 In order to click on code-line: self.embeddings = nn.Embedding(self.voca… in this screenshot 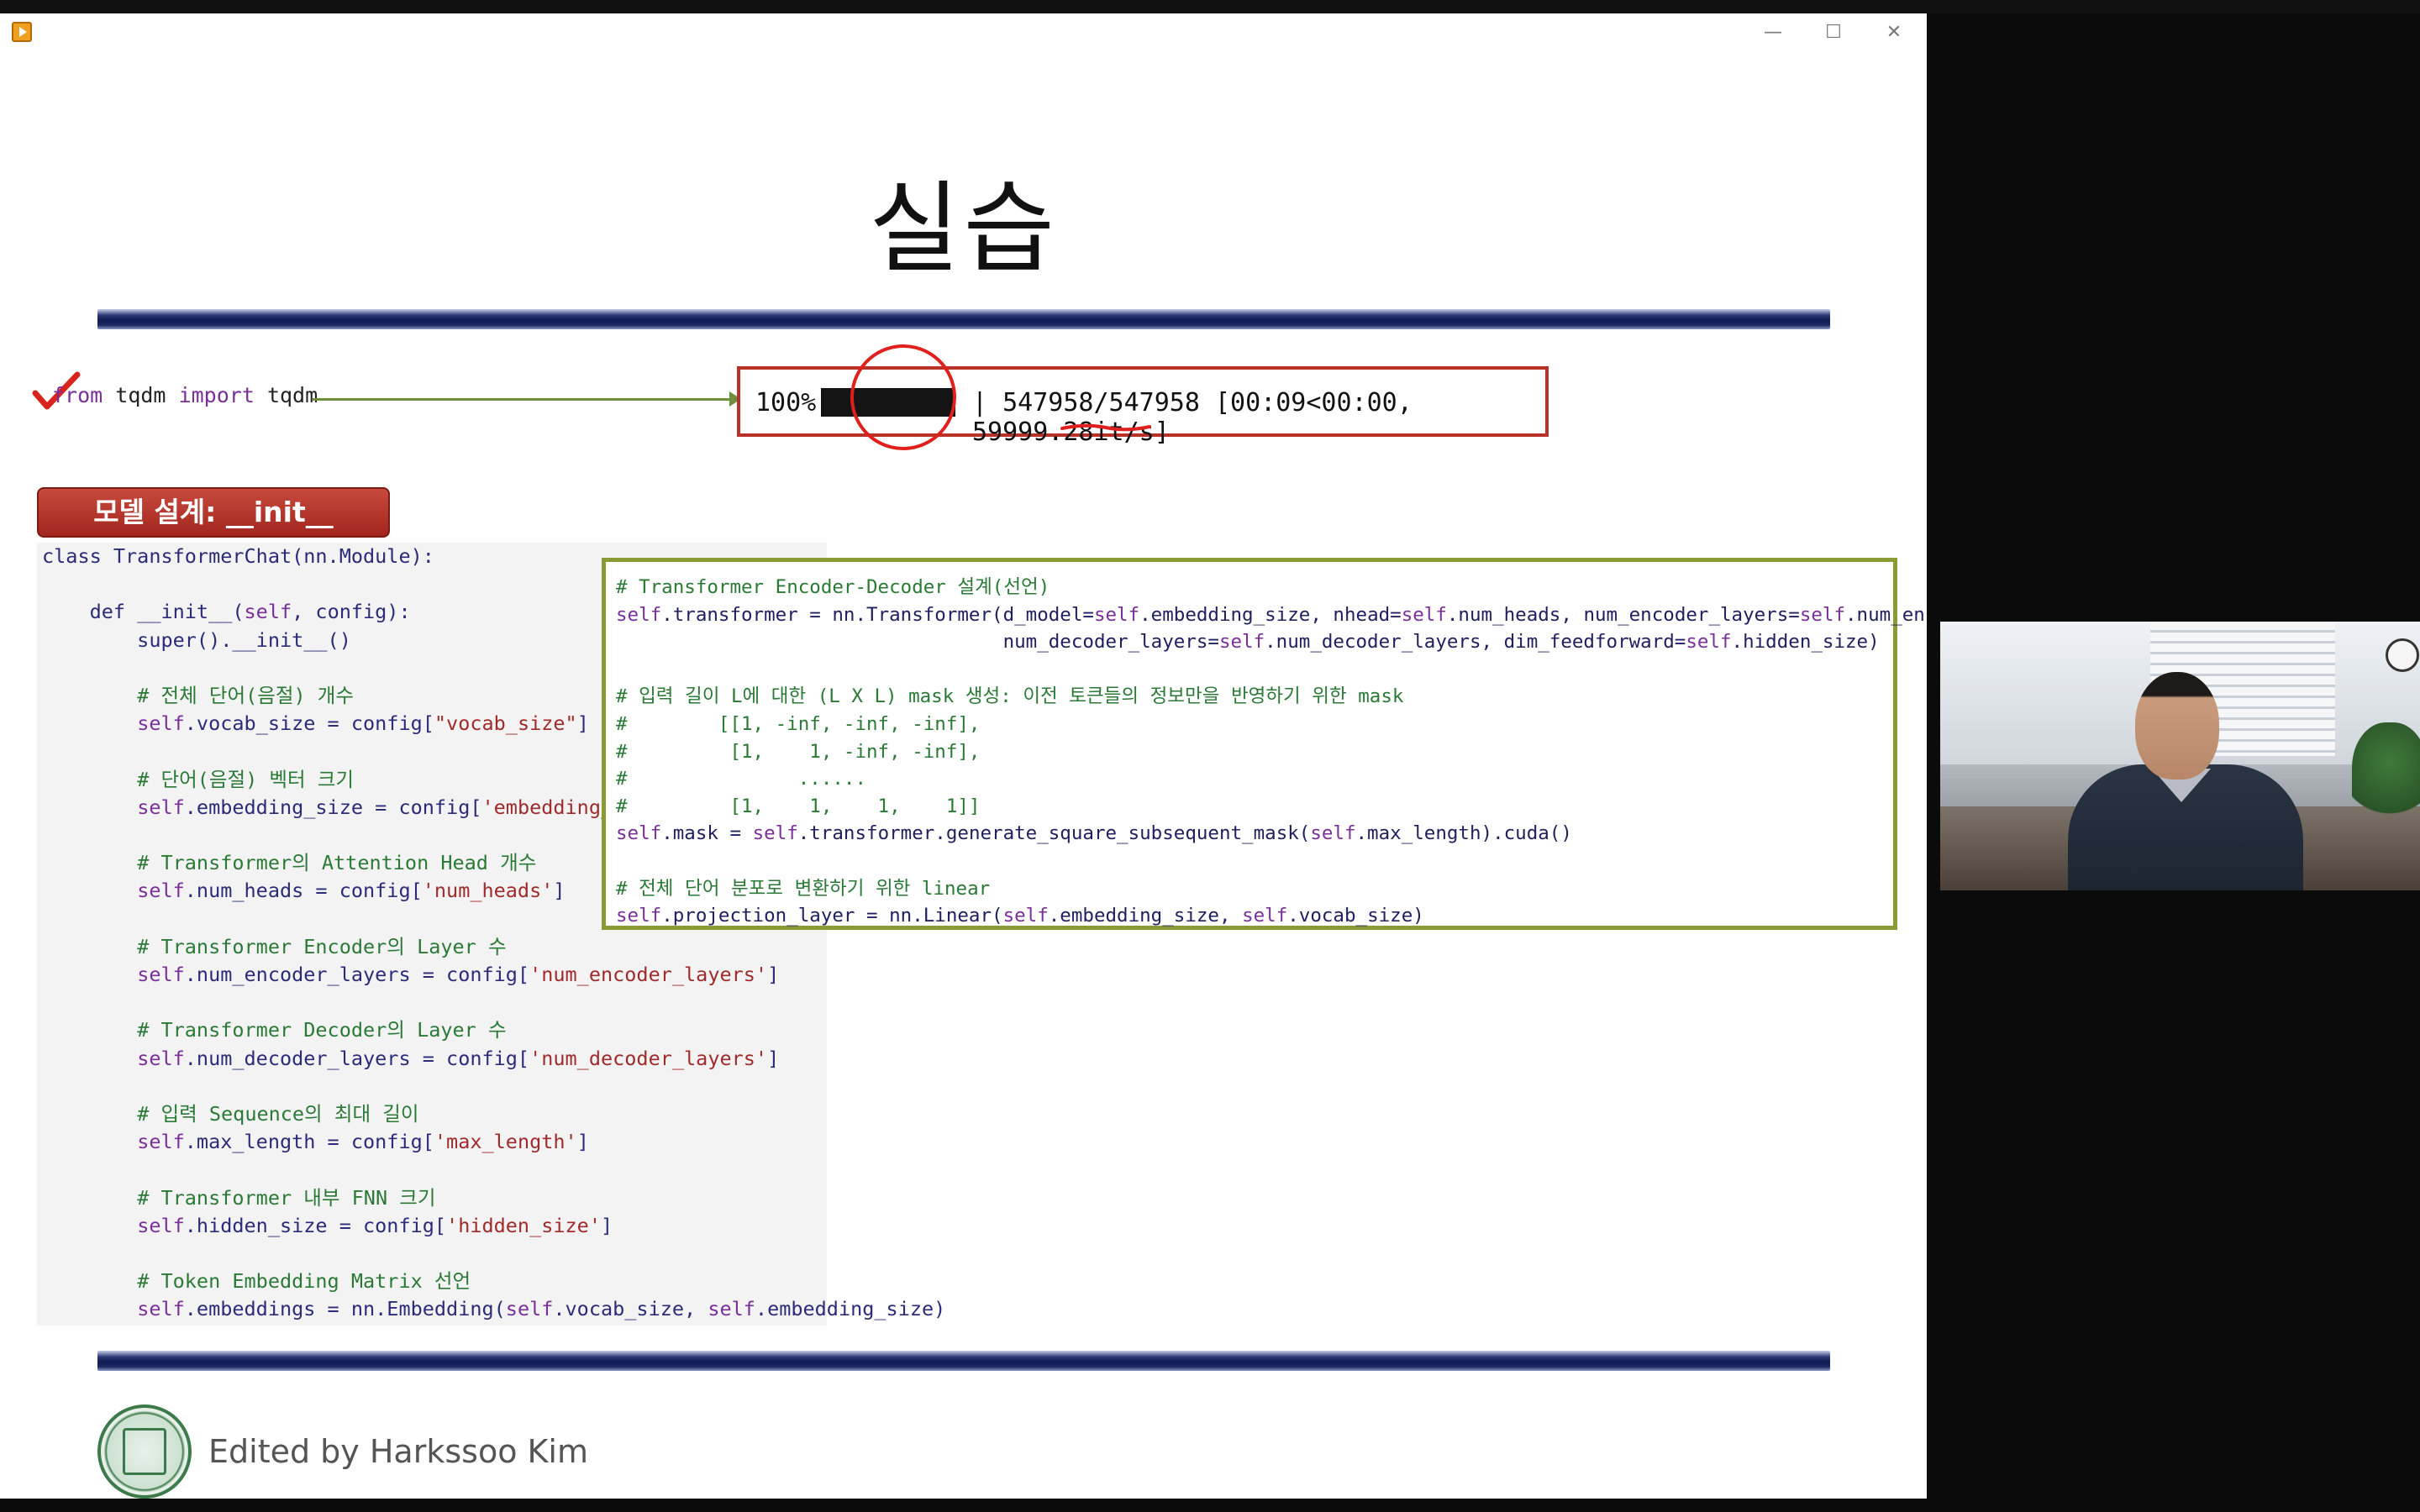, I will do `click(541, 1309)`.